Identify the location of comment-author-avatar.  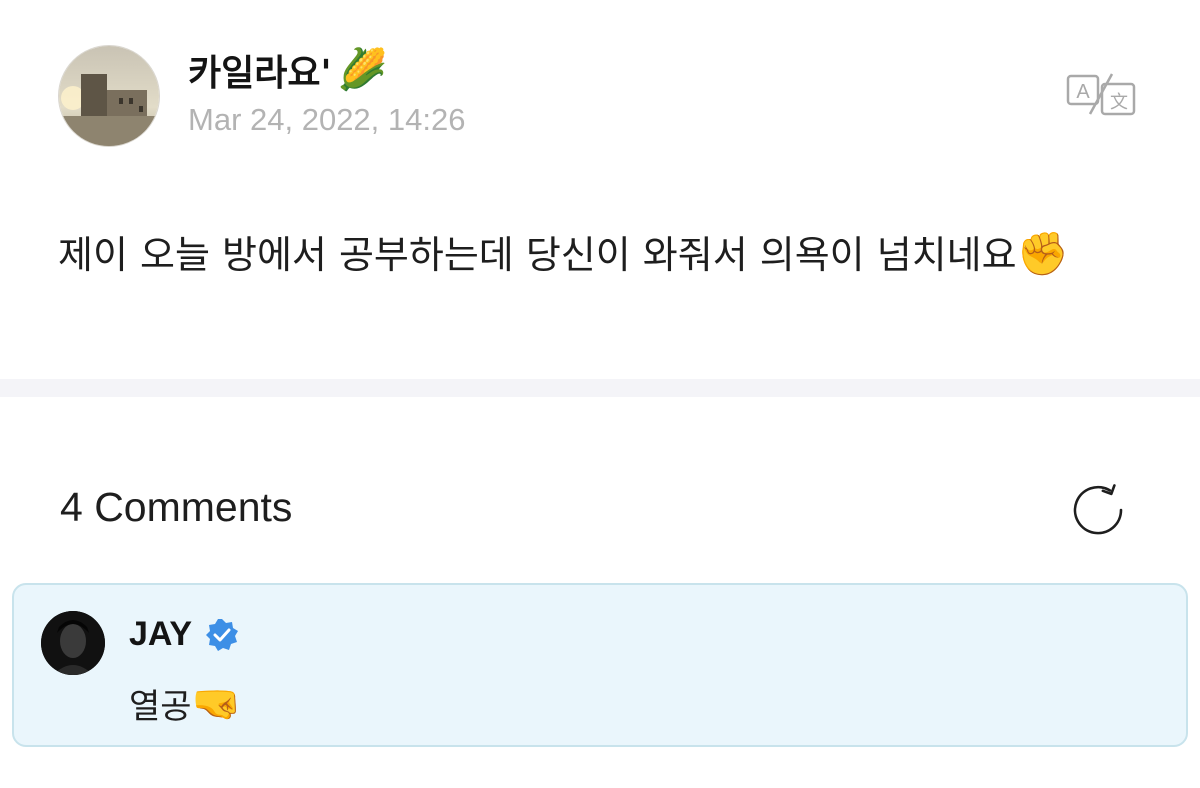
(73, 643).